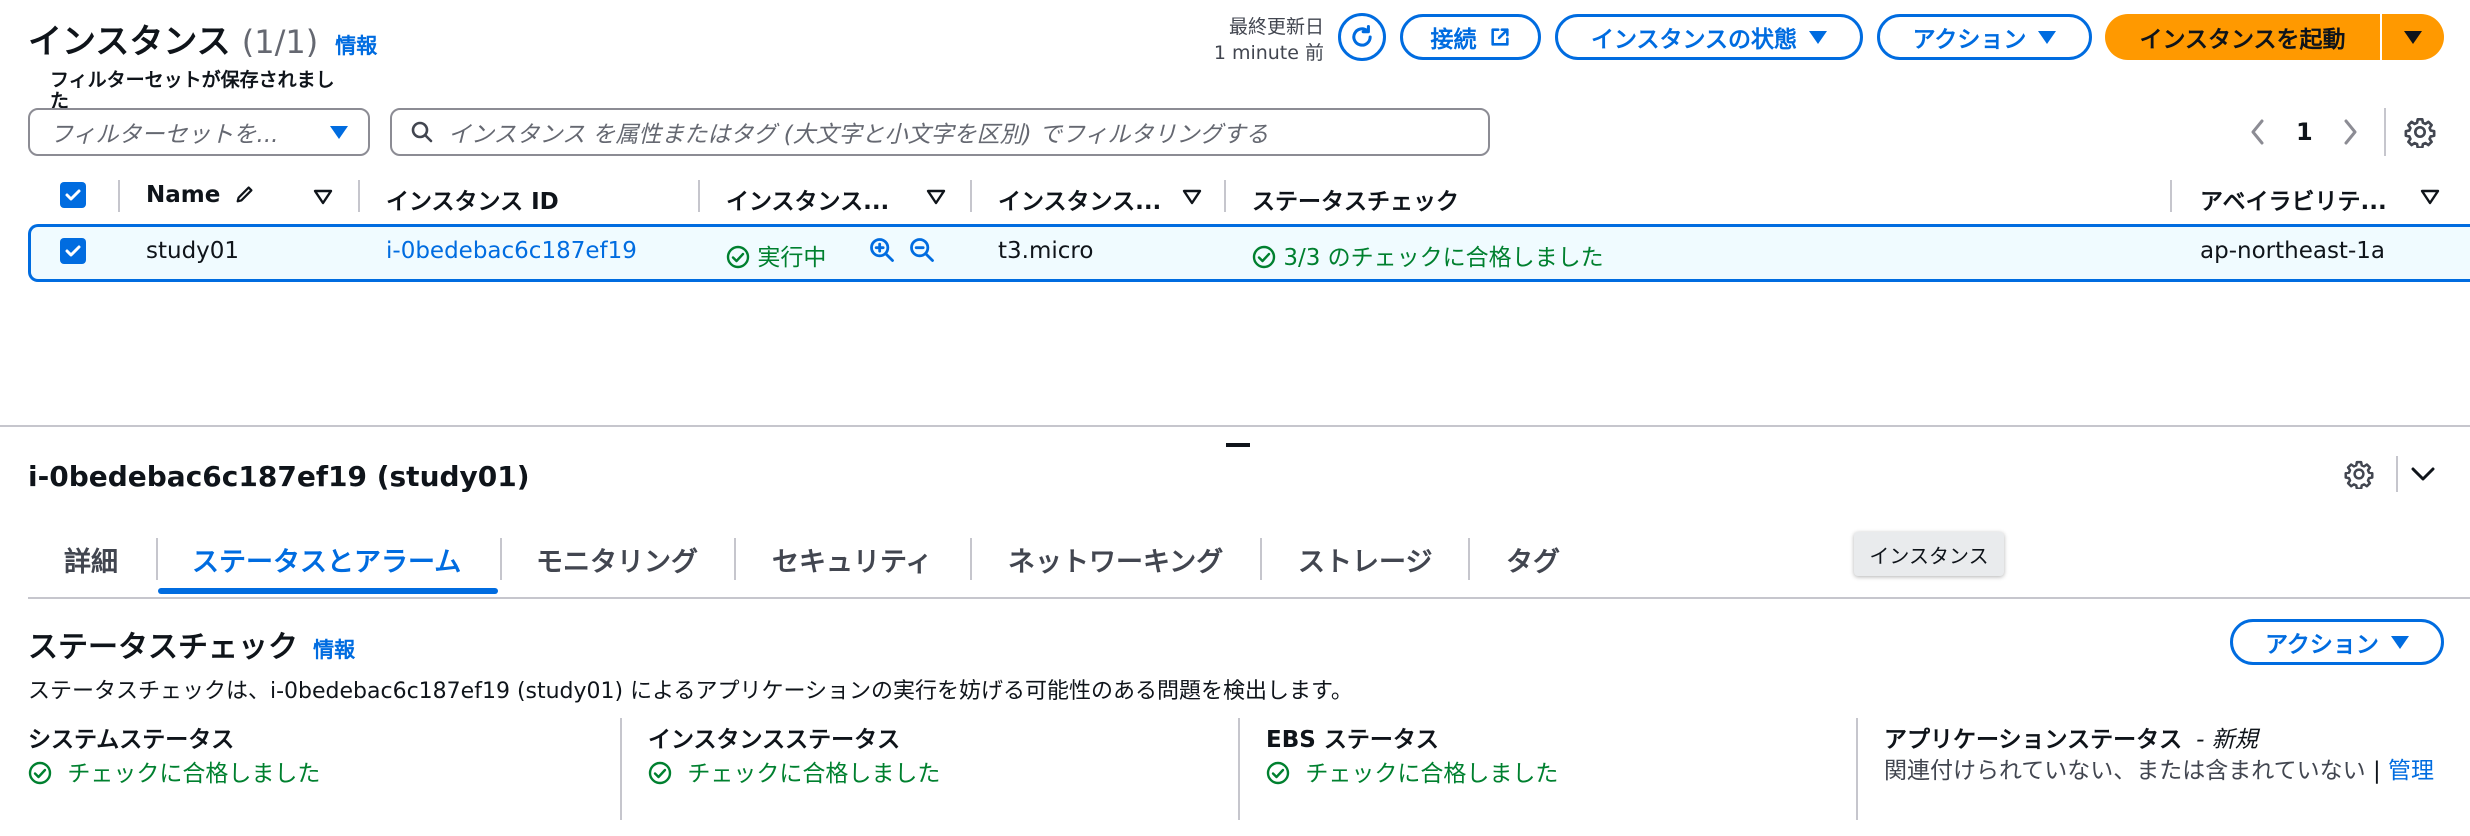 The width and height of the screenshot is (2470, 836). I want to click on tab-security: セキュリティ, so click(852, 559).